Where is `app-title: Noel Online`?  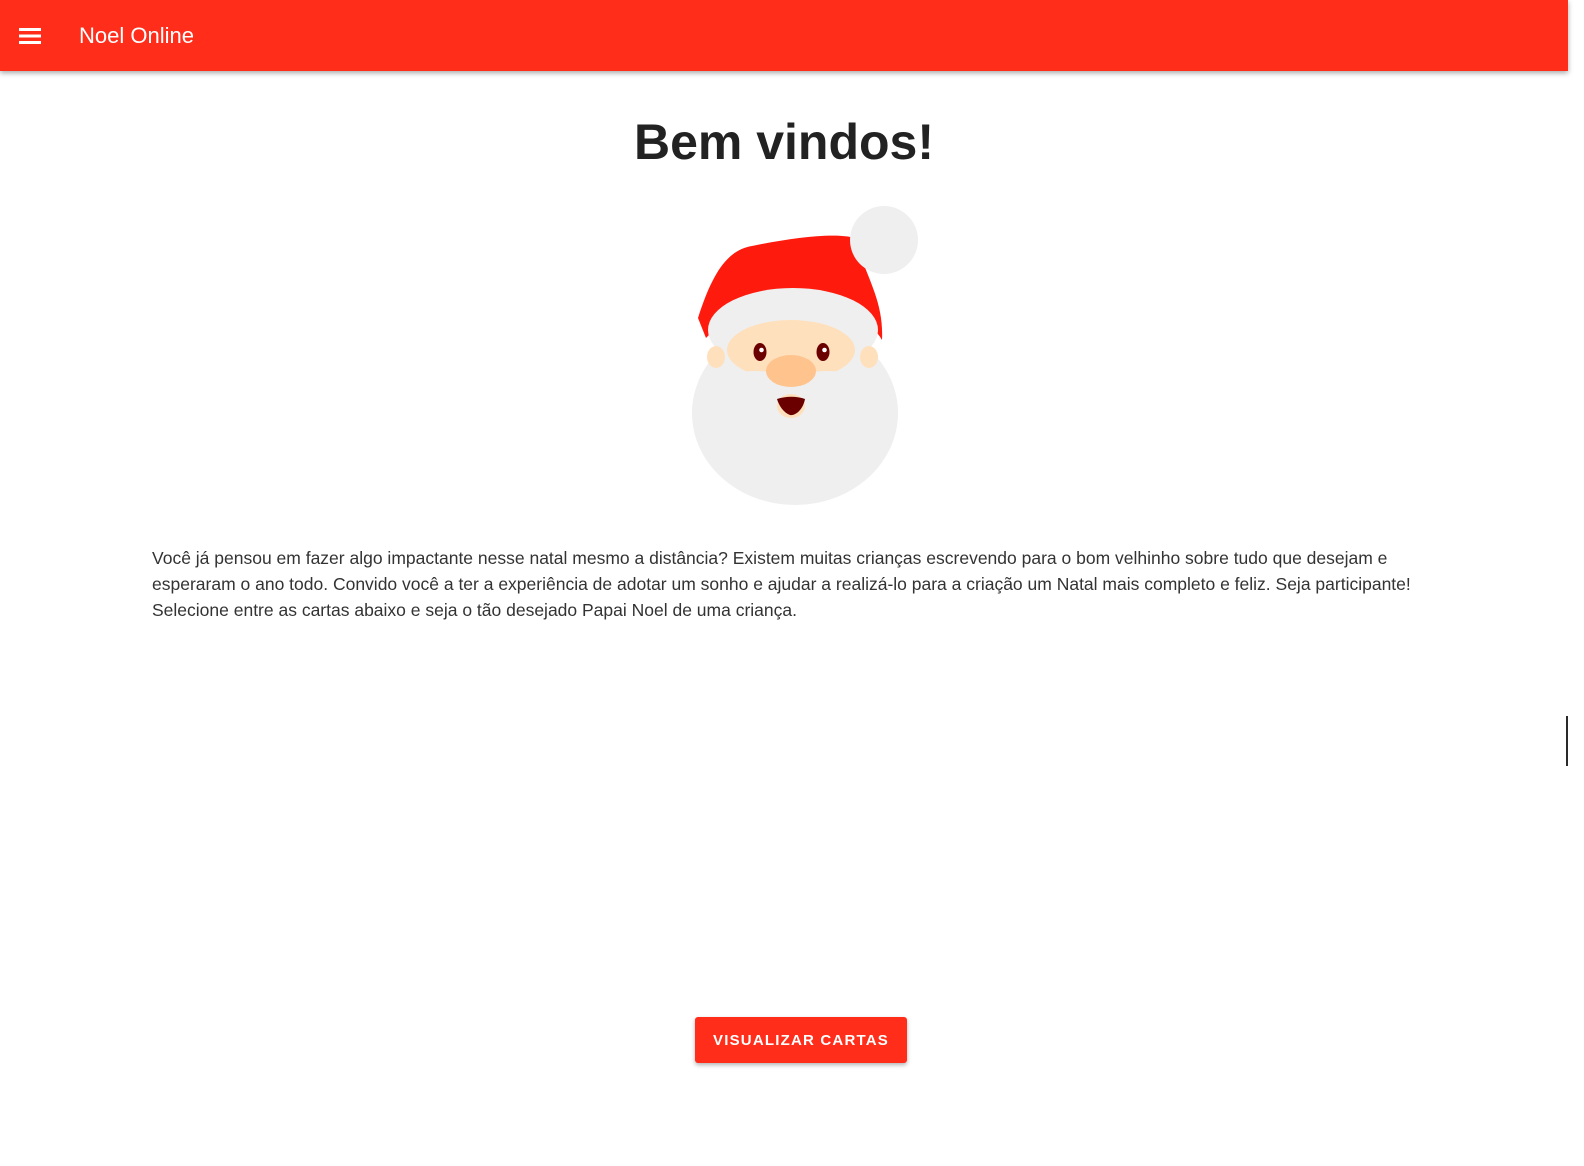 app-title: Noel Online is located at coordinates (136, 35).